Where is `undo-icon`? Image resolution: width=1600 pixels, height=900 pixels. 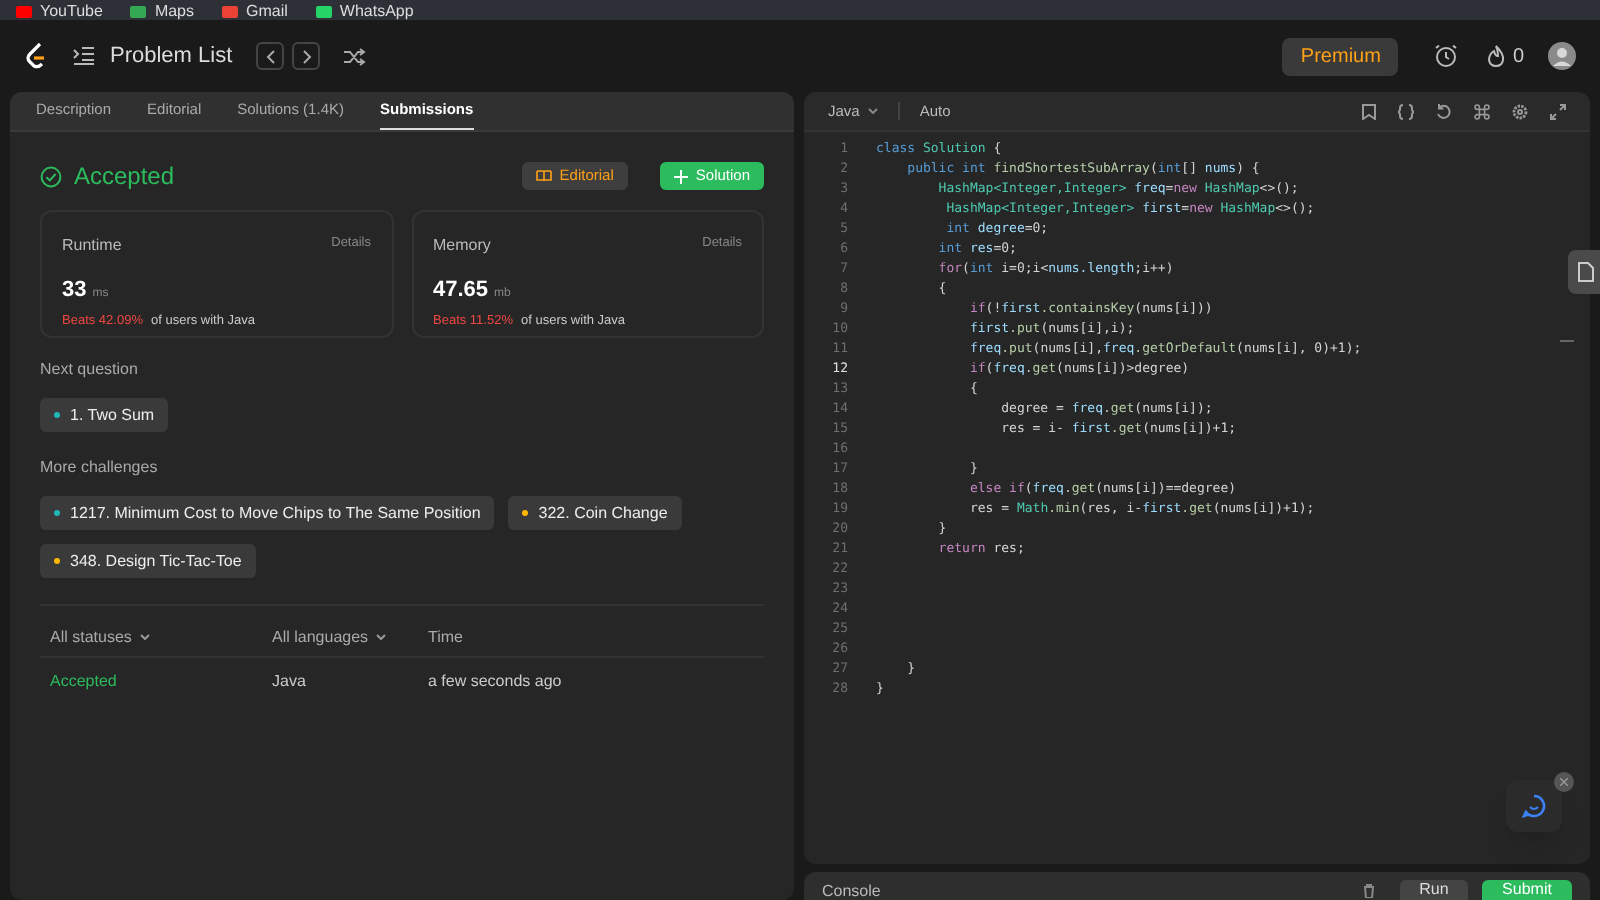 undo-icon is located at coordinates (1444, 111).